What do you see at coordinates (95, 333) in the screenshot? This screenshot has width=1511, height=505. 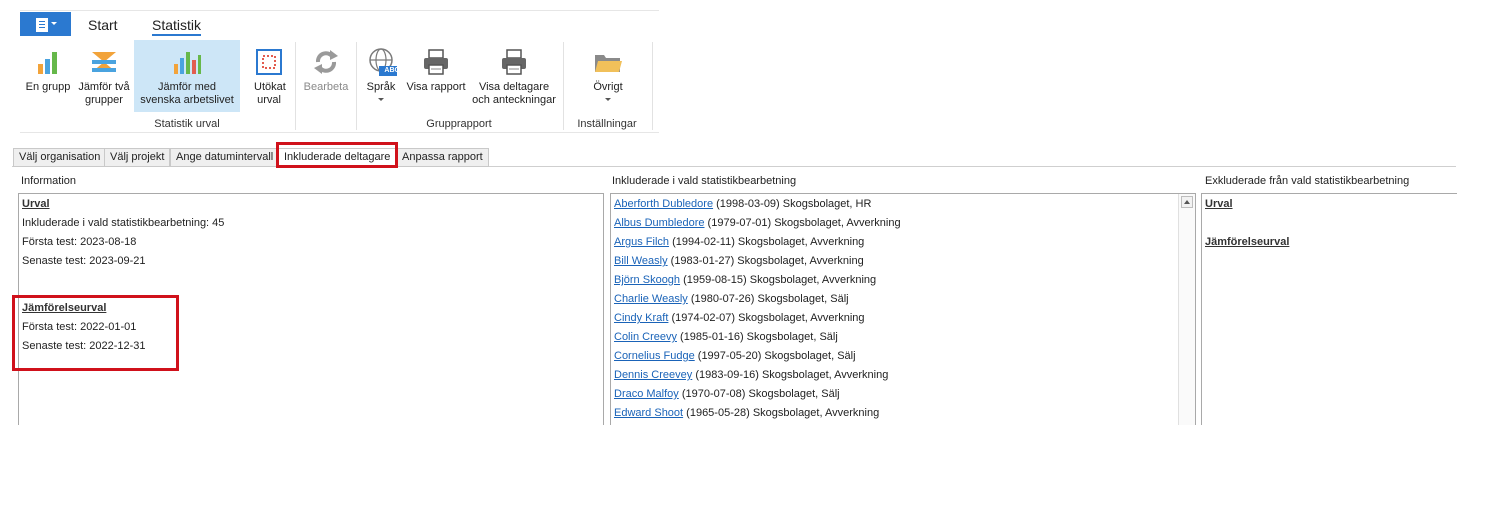 I see `highlight-box-jamforelseurval` at bounding box center [95, 333].